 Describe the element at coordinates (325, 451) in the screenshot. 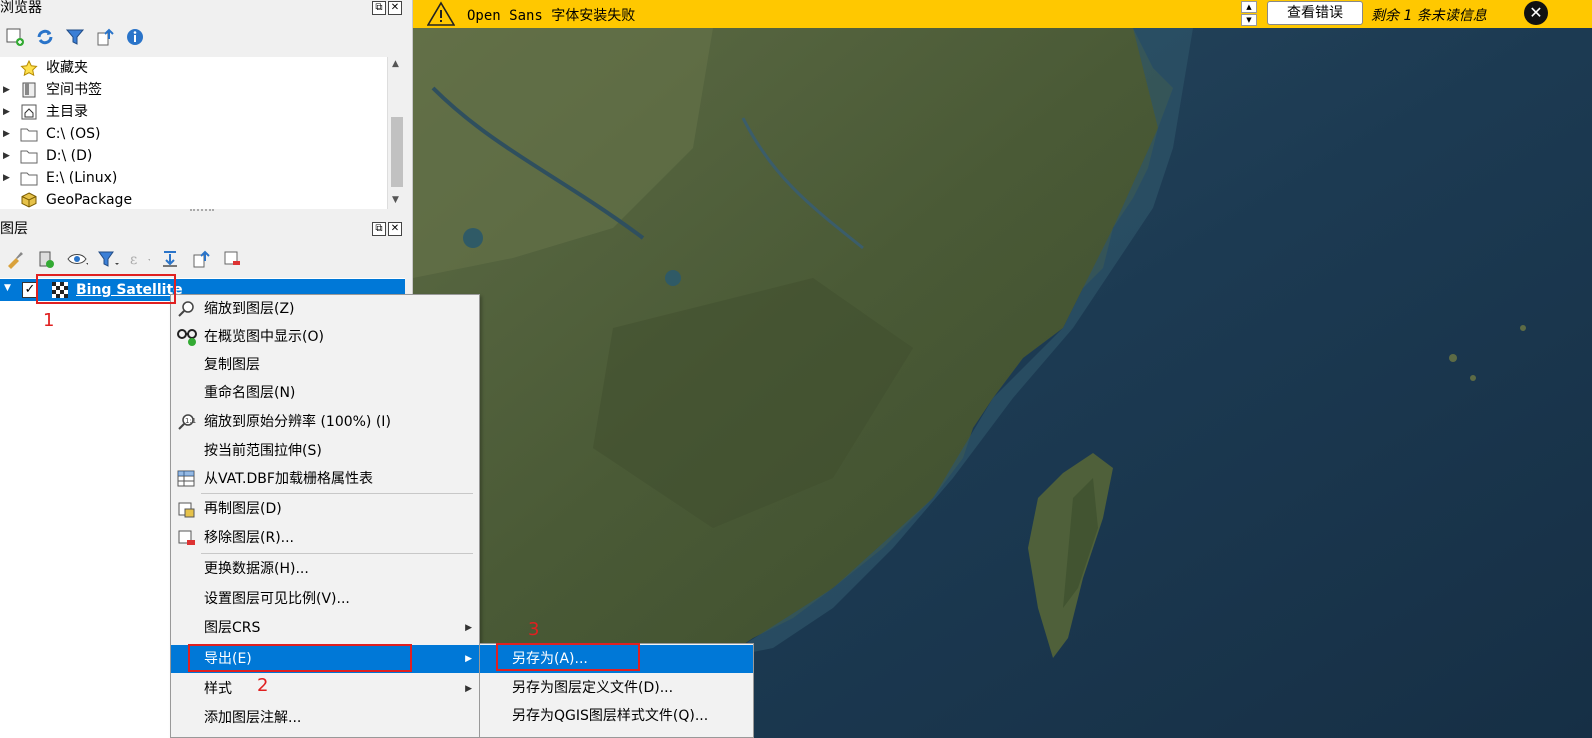

I see `menu-stretch-current-extent: 按当前范围拉伸(S)` at that location.